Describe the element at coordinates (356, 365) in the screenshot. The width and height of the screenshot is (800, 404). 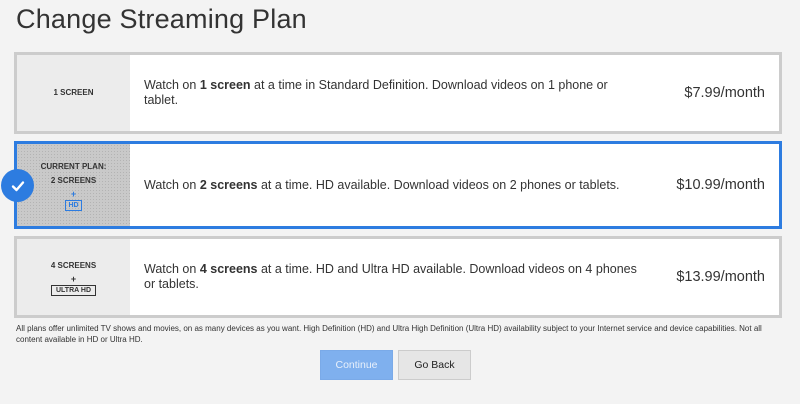
I see `continue-button: Continue` at that location.